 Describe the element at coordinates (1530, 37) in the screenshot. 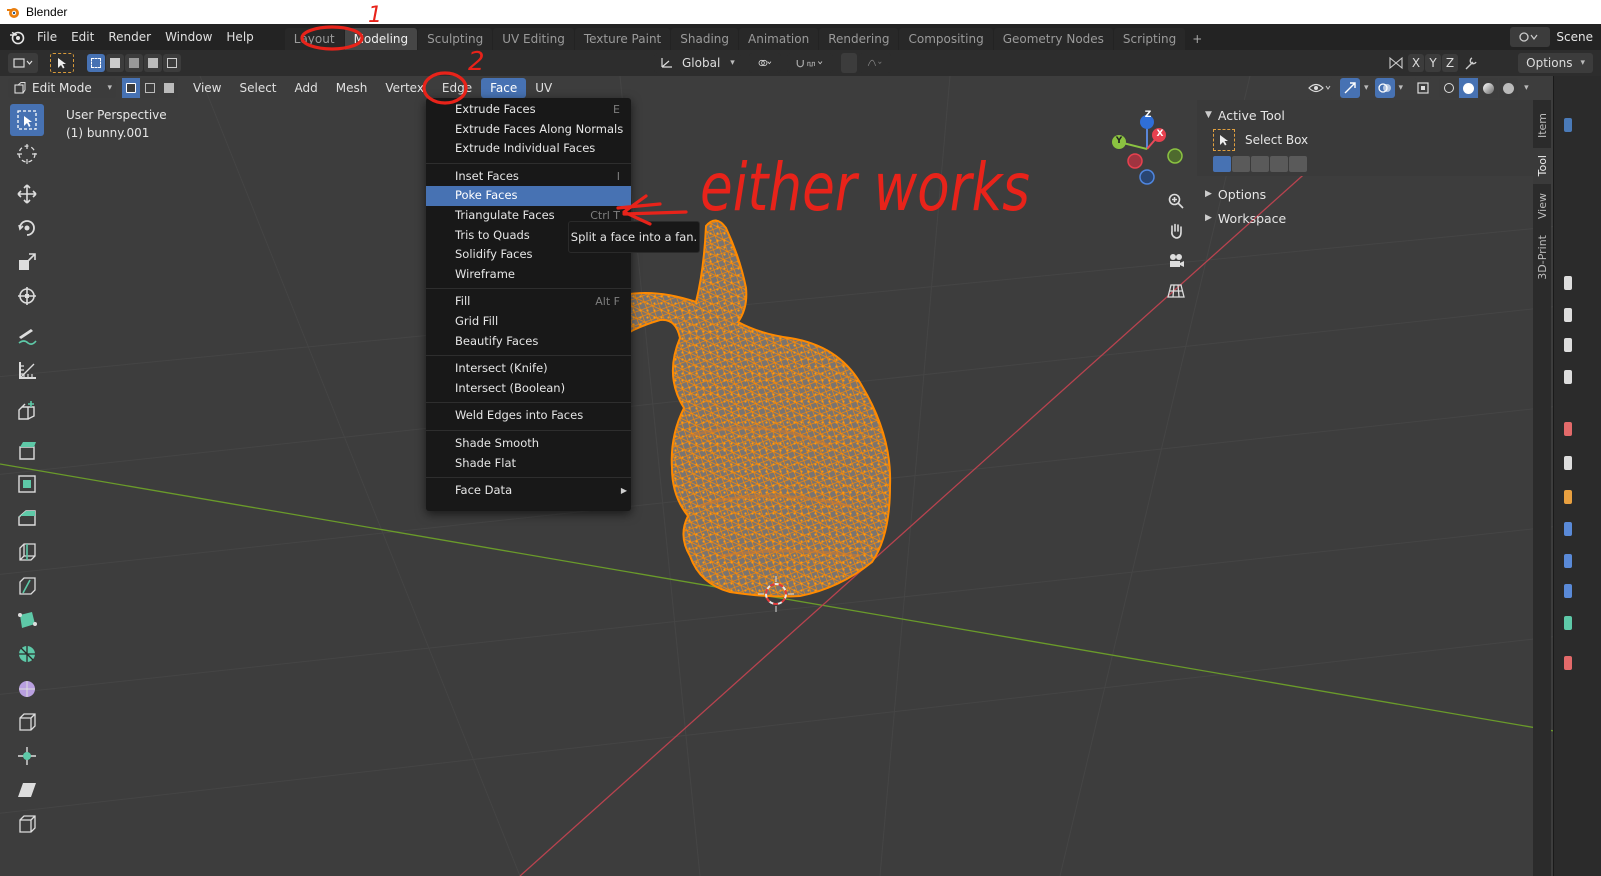

I see `scene-browse-button` at that location.